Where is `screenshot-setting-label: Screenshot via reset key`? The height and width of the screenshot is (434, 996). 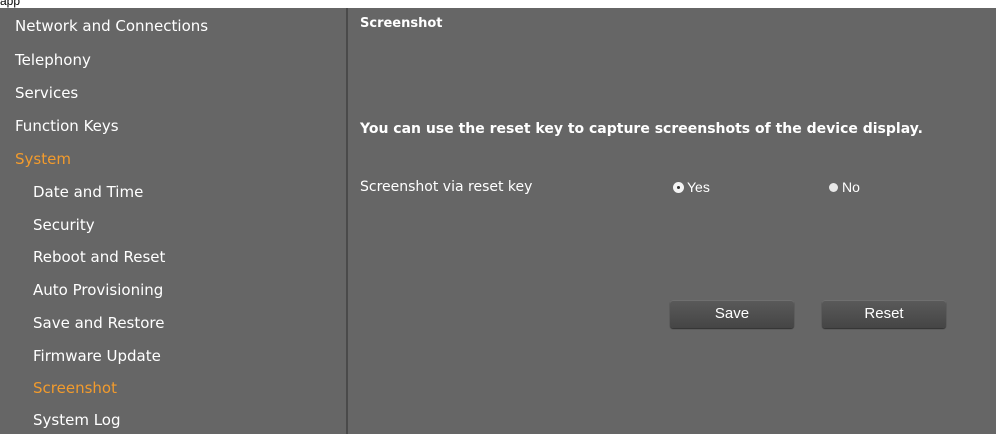
screenshot-setting-label: Screenshot via reset key is located at coordinates (446, 187).